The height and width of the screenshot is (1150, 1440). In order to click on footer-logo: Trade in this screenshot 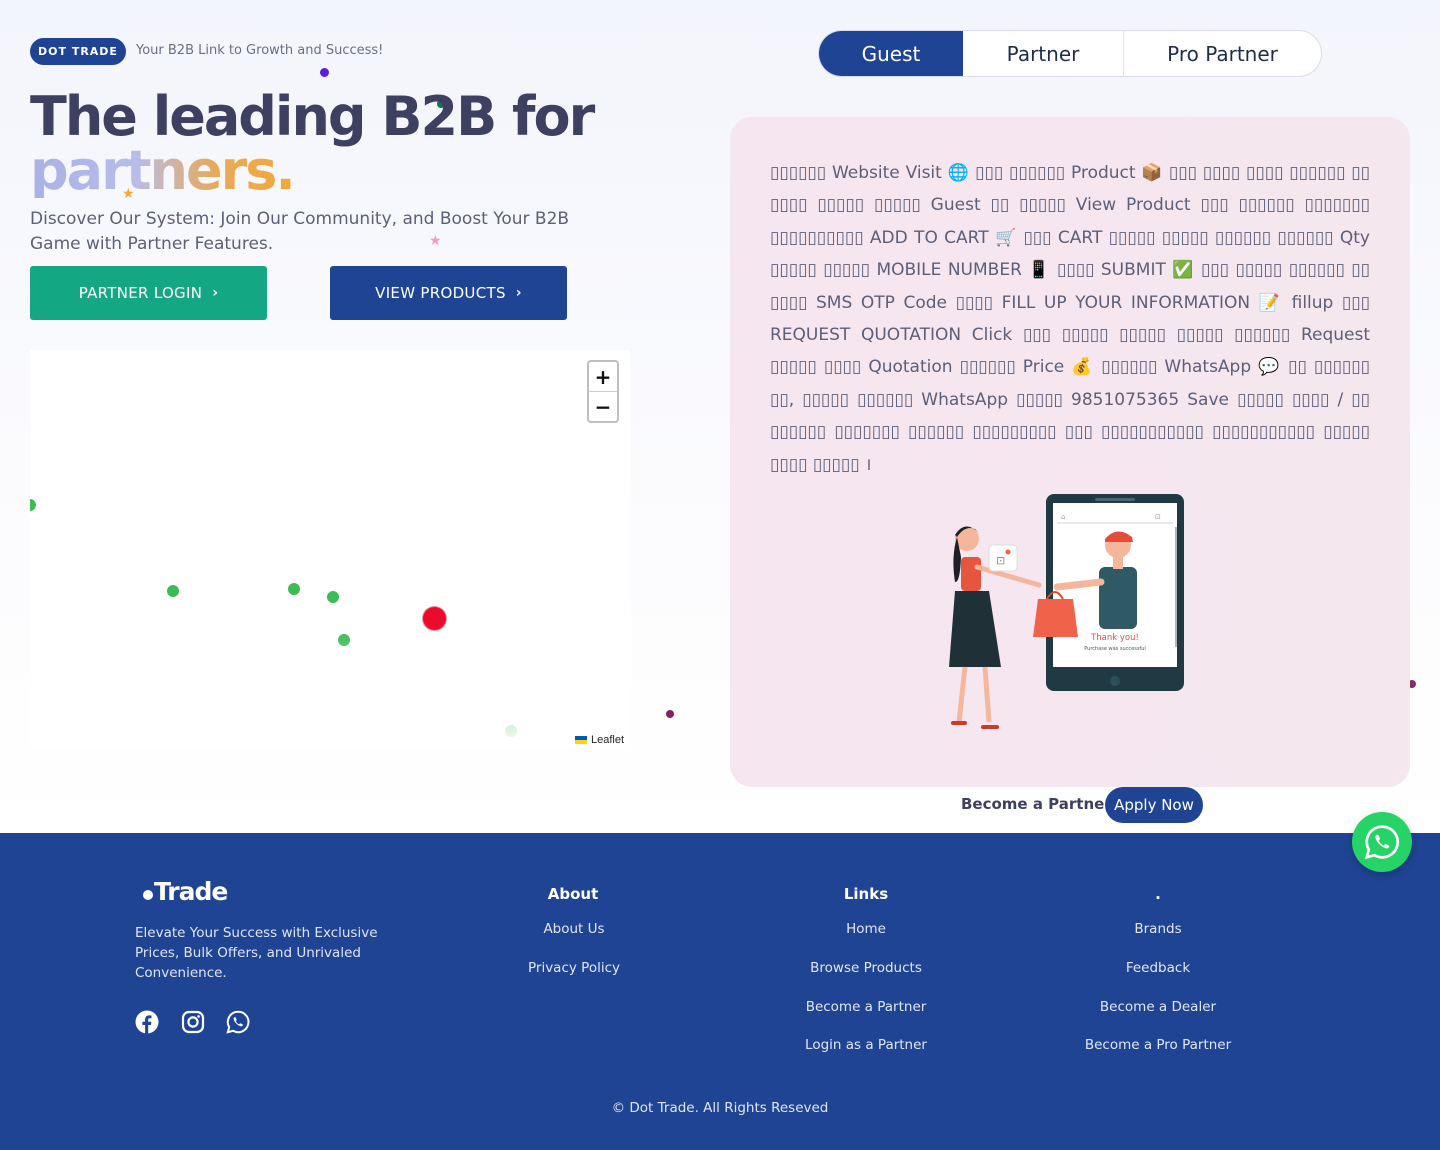, I will do `click(185, 891)`.